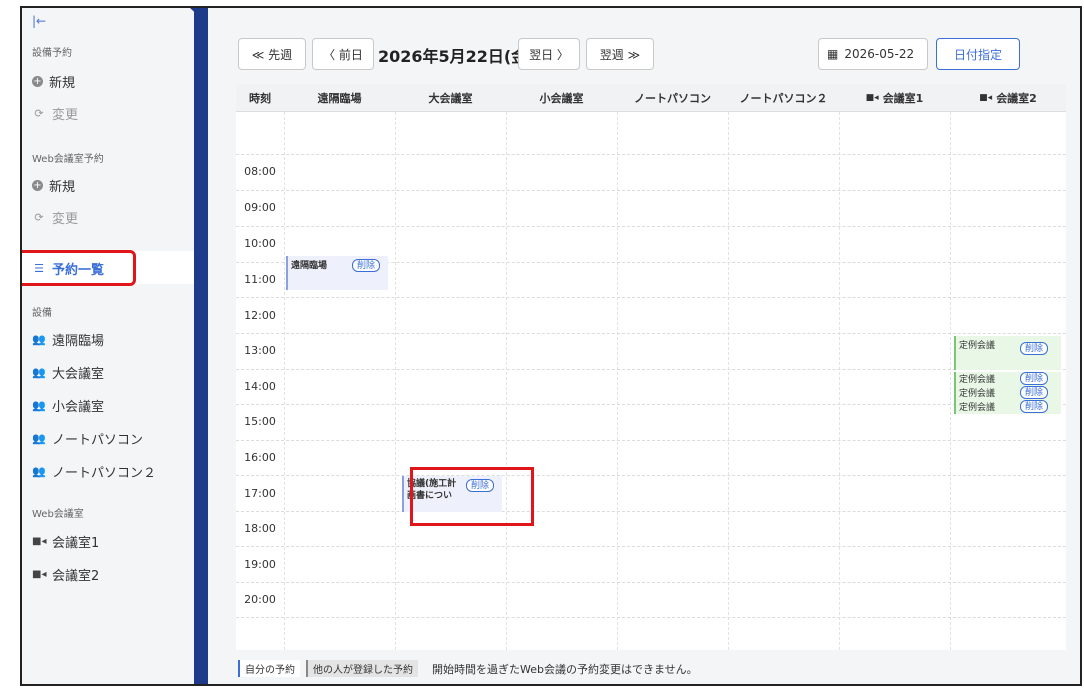  I want to click on header-room1-label: 会議室1, so click(903, 98).